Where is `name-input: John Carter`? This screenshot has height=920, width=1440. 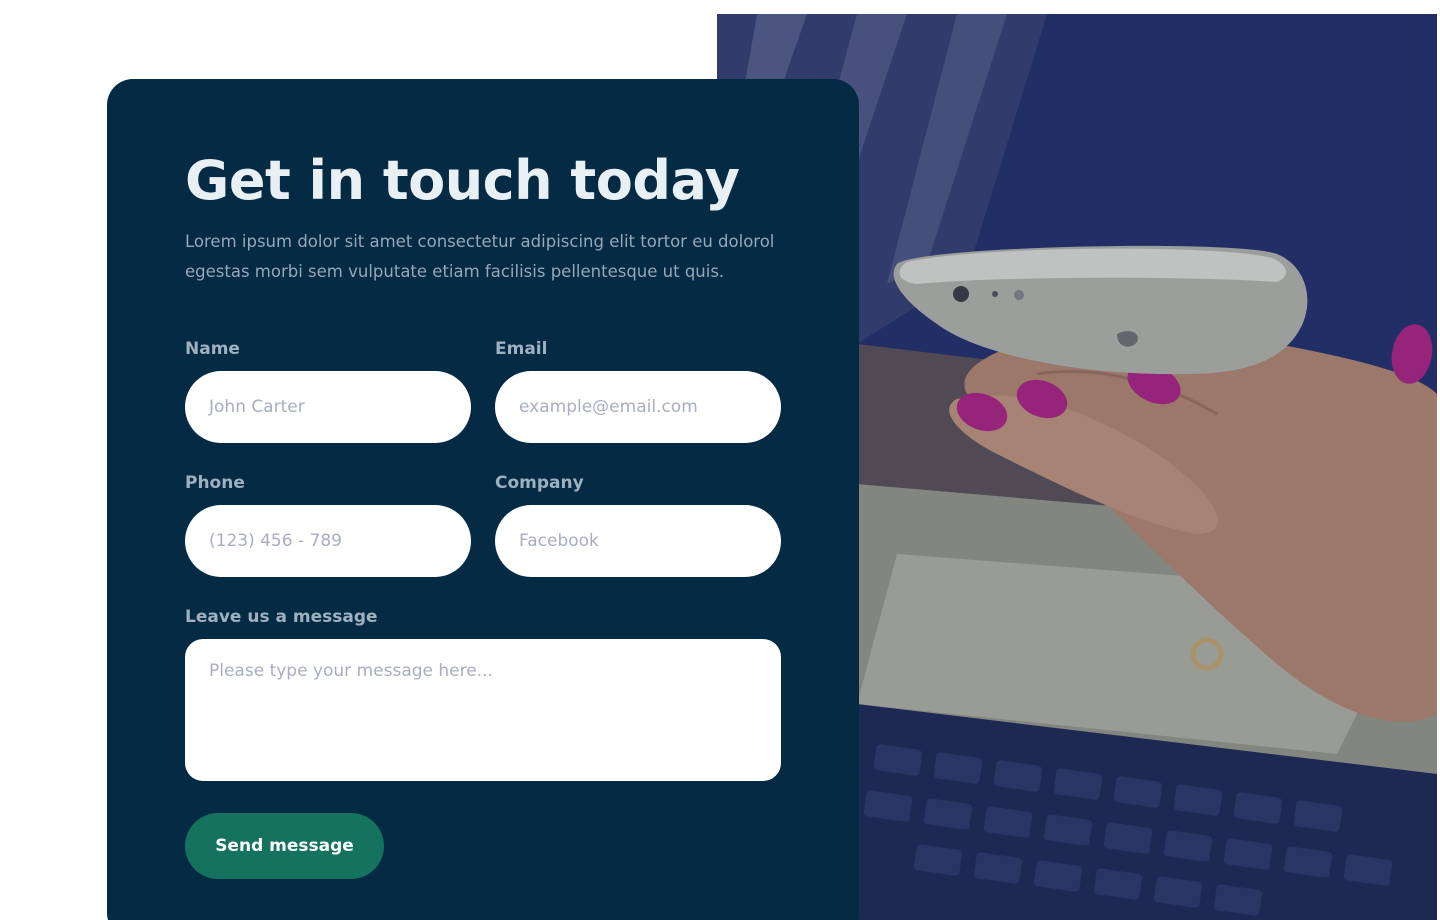 name-input: John Carter is located at coordinates (328, 407).